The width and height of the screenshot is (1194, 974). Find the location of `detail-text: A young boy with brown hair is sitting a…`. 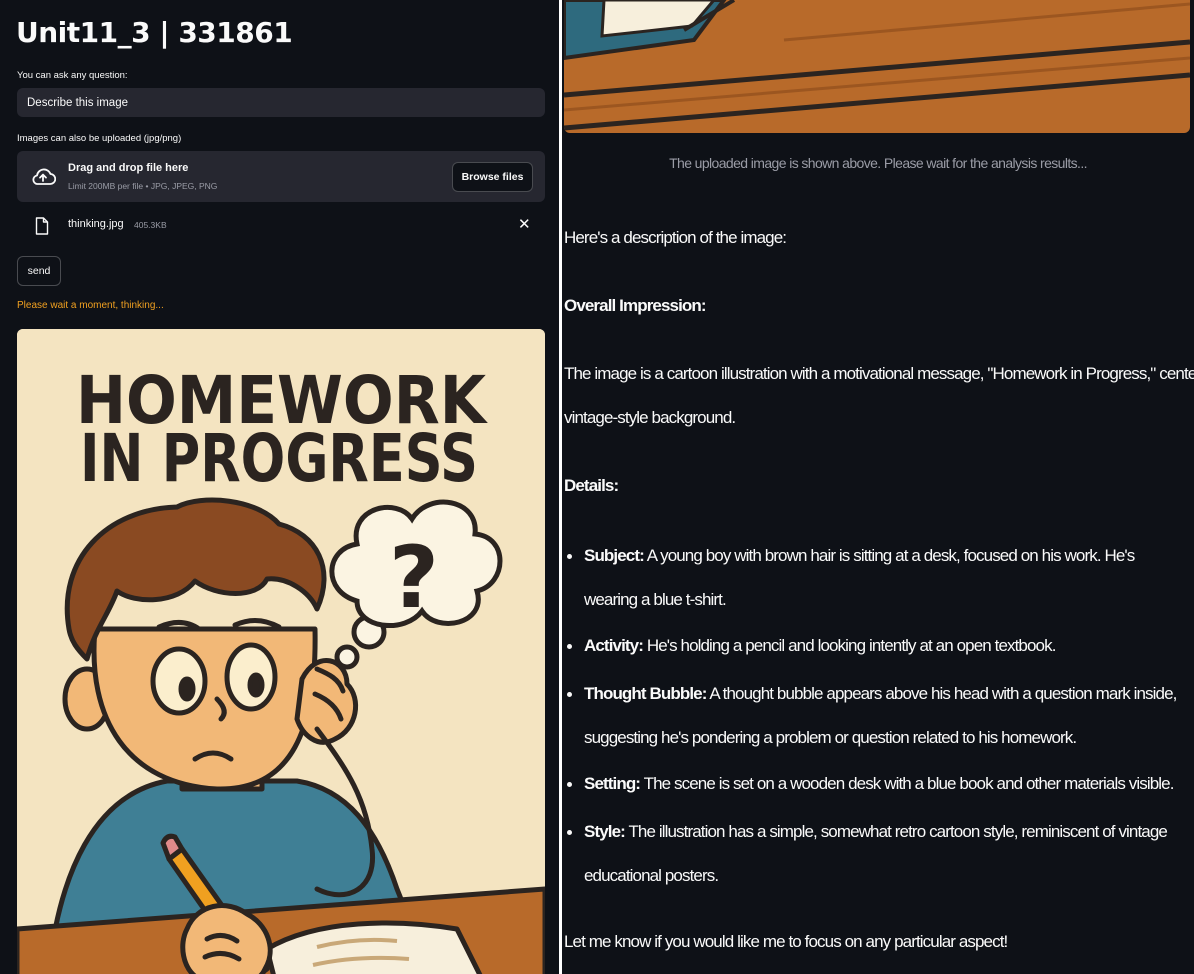

detail-text: A young boy with brown hair is sitting a… is located at coordinates (859, 577).